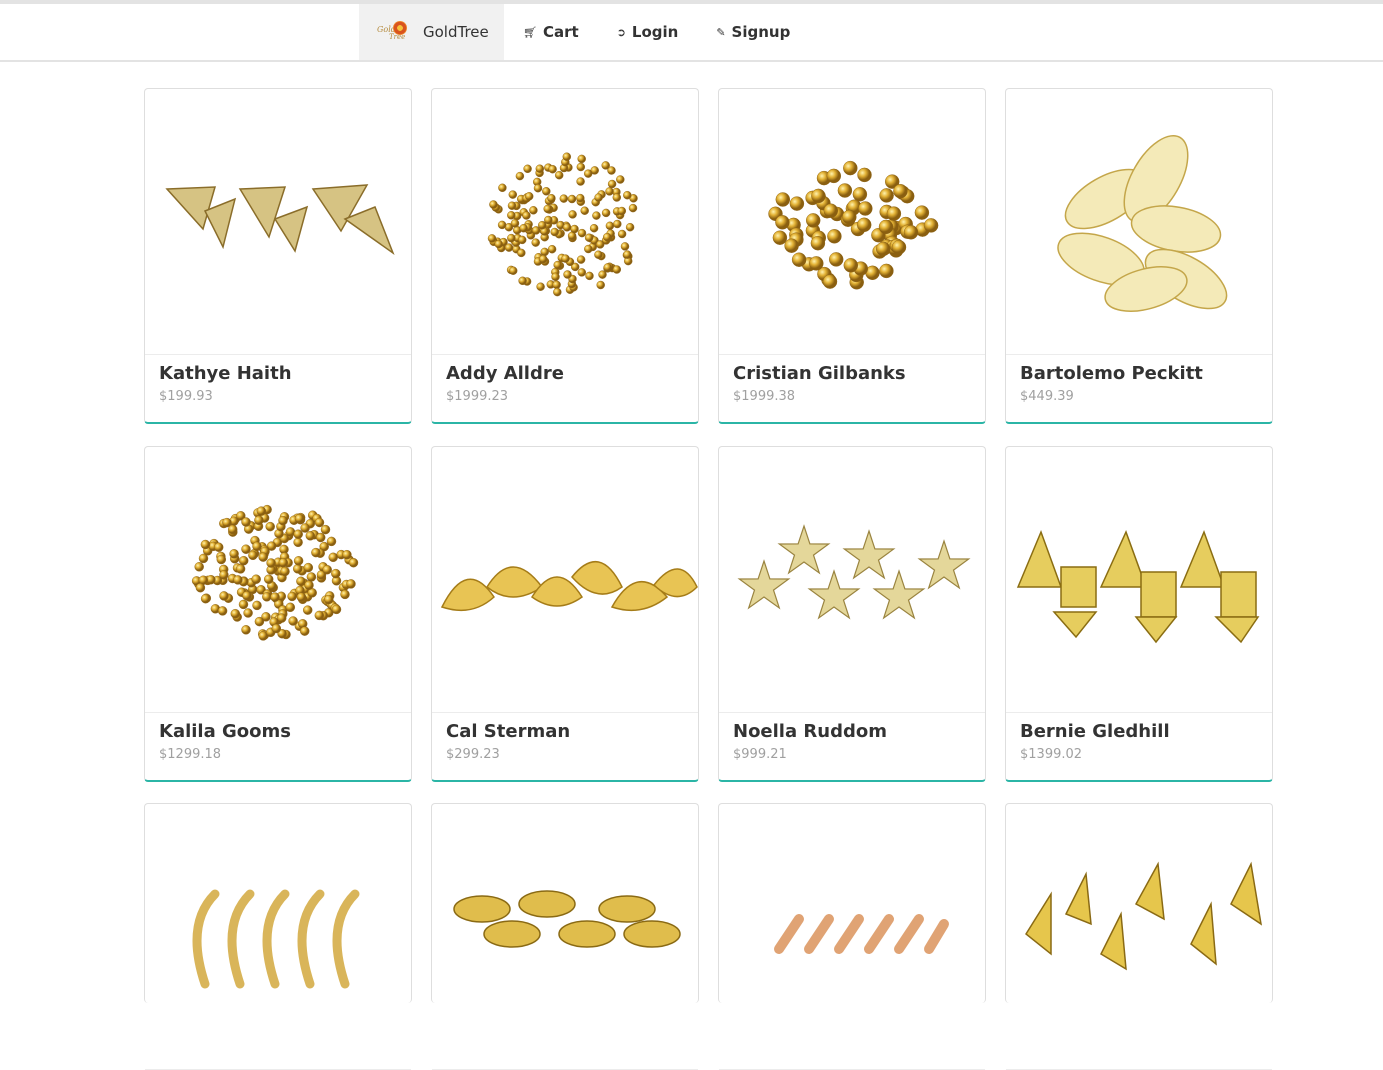  I want to click on cowrie-connectors-image, so click(567, 919).